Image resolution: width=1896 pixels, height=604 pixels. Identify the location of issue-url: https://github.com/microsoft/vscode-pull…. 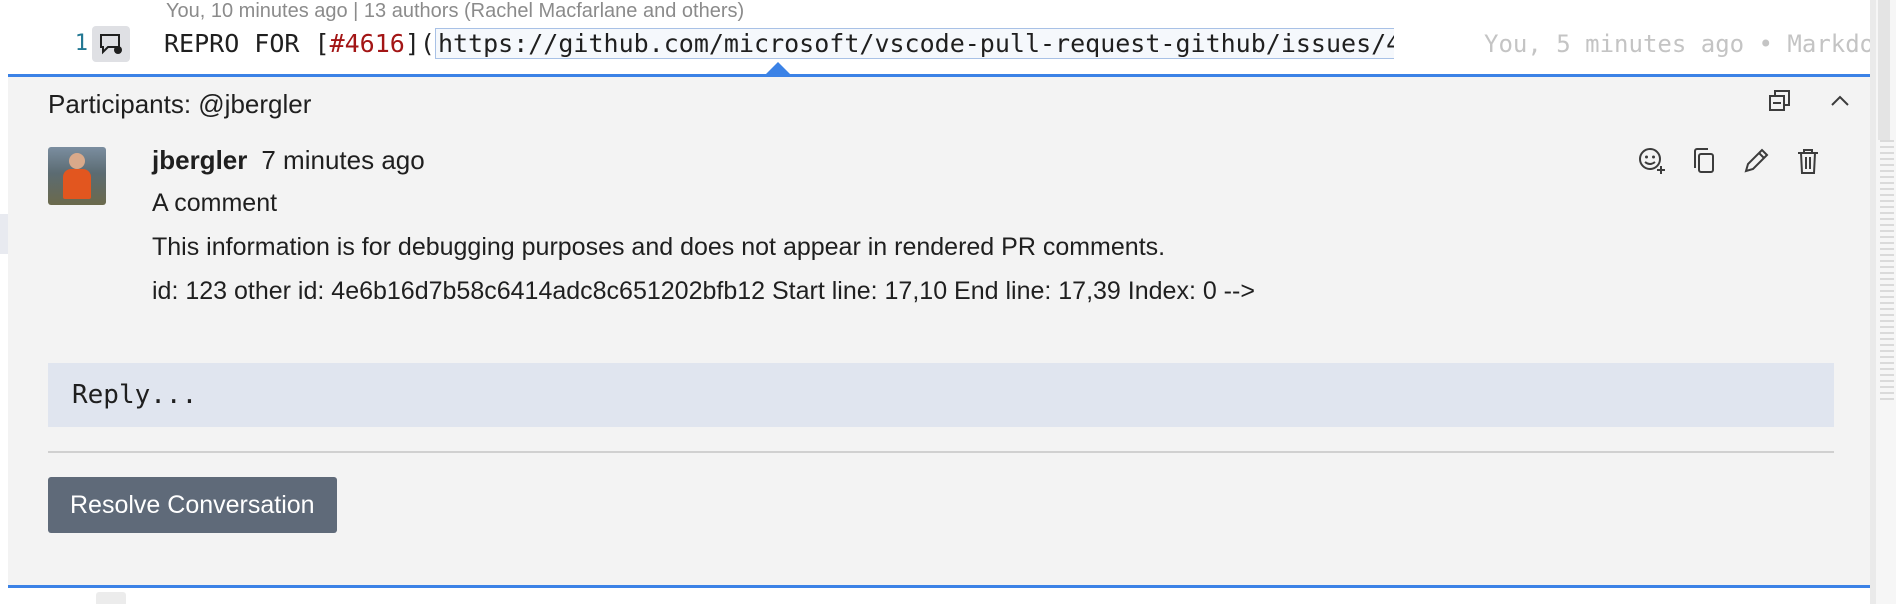
(914, 43).